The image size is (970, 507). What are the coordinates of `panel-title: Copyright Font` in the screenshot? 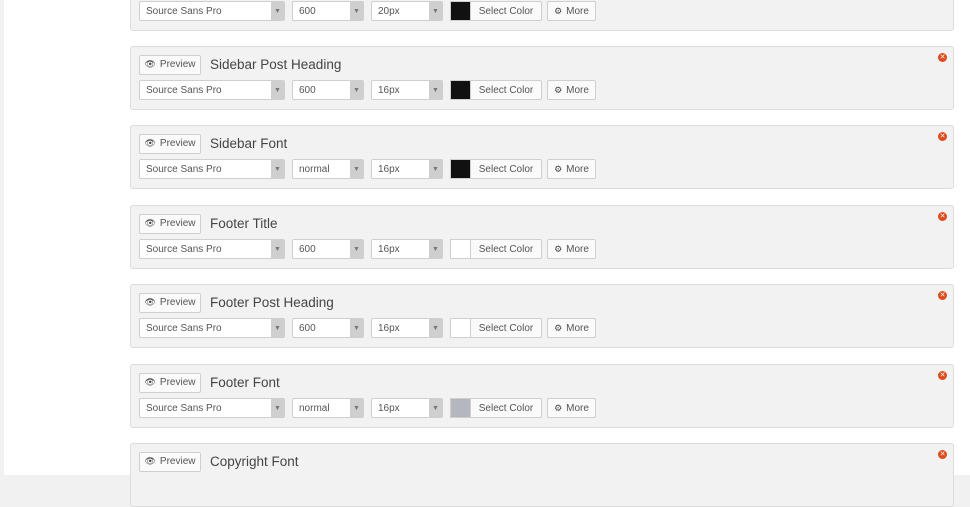 It's located at (254, 461).